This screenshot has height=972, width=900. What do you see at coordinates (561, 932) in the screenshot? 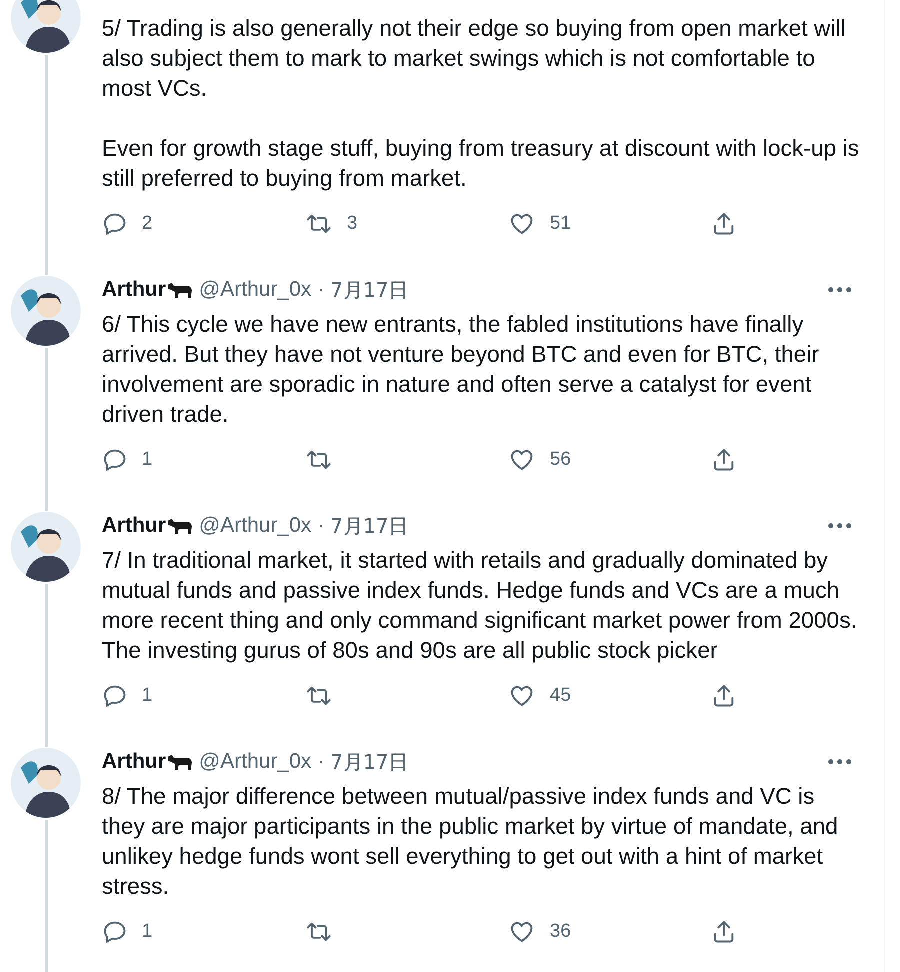
I see `like-count: 36` at bounding box center [561, 932].